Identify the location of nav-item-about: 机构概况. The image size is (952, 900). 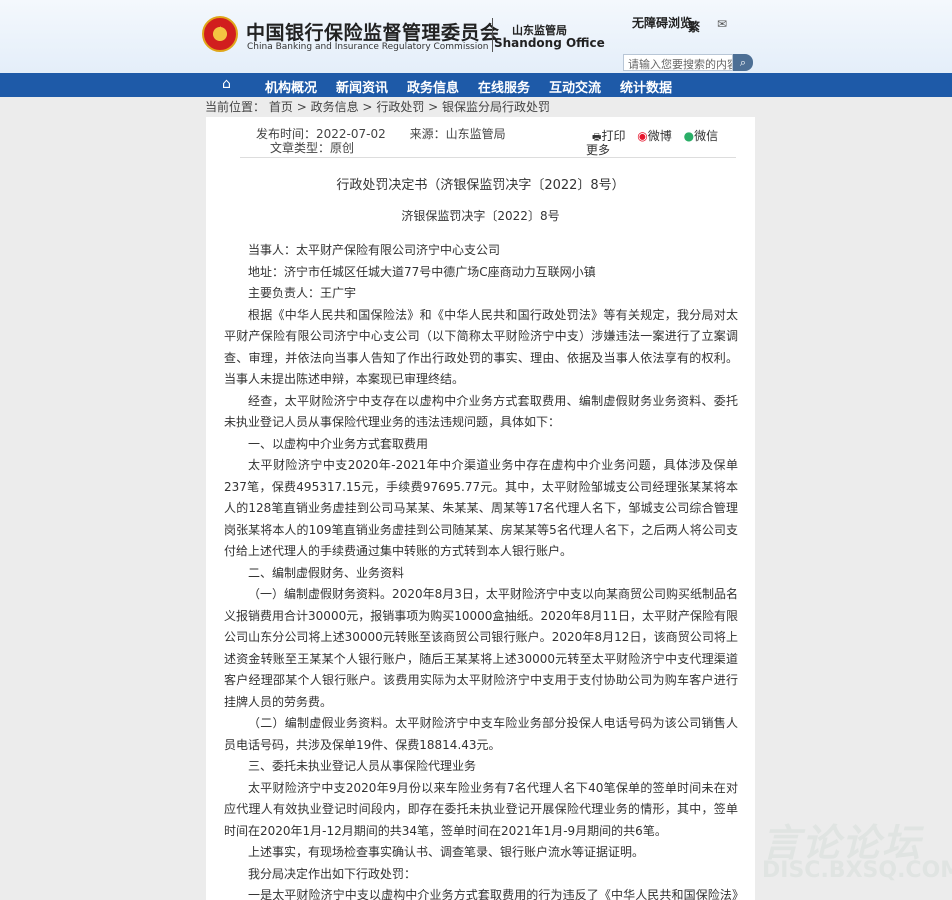
(291, 86).